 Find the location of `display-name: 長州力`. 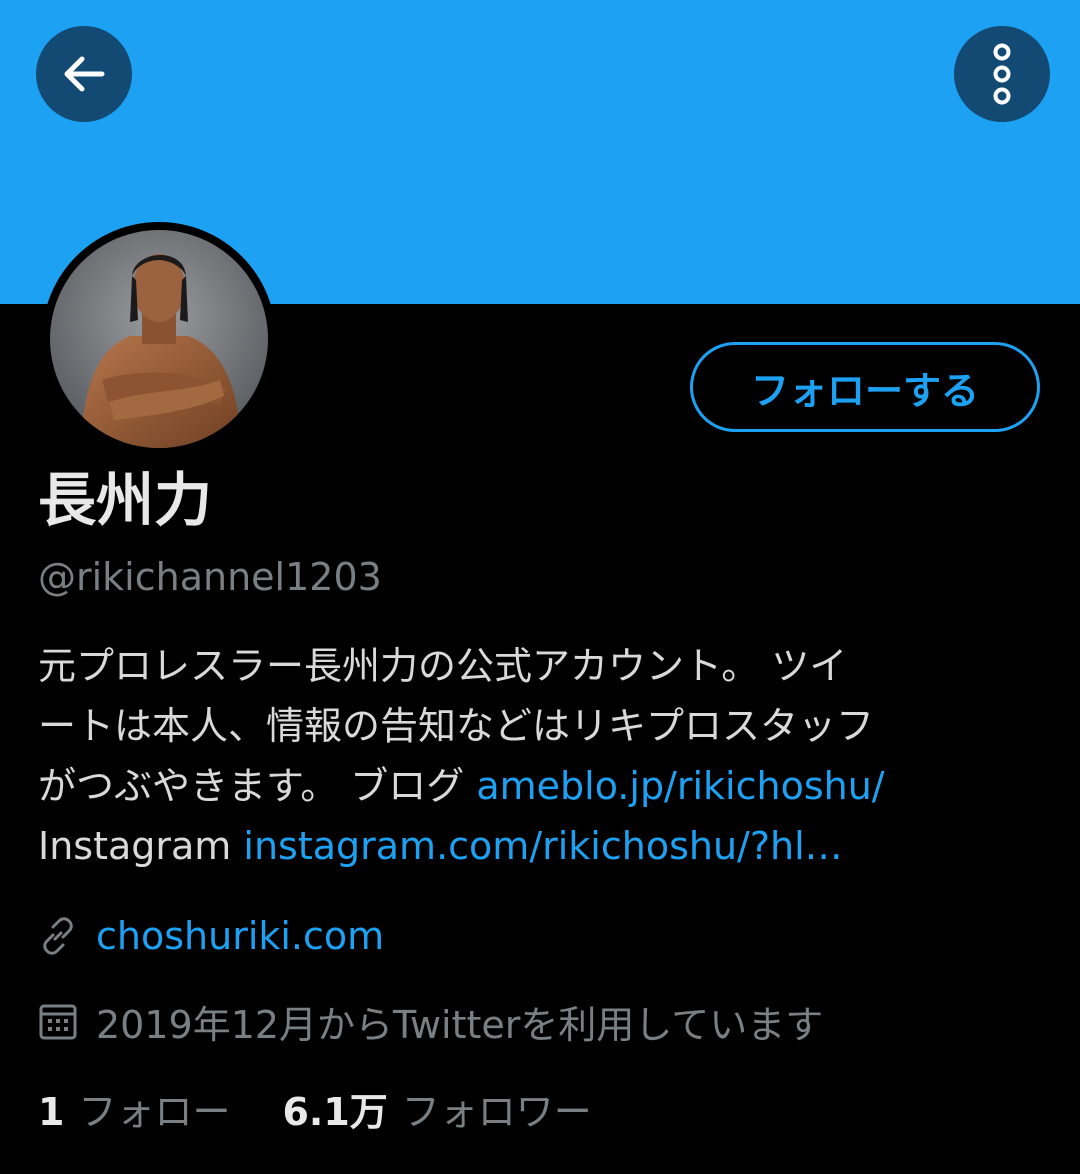

display-name: 長州力 is located at coordinates (125, 500).